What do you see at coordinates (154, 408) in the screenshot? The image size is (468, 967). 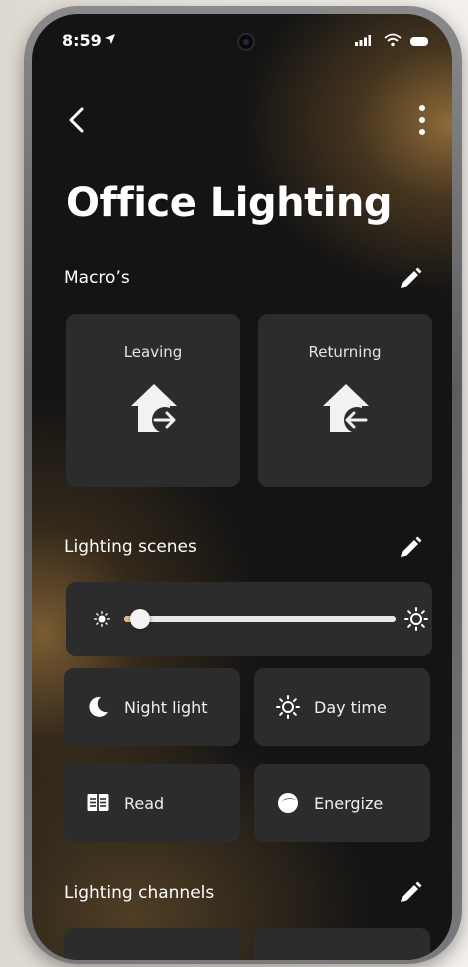 I see `home-leave-icon` at bounding box center [154, 408].